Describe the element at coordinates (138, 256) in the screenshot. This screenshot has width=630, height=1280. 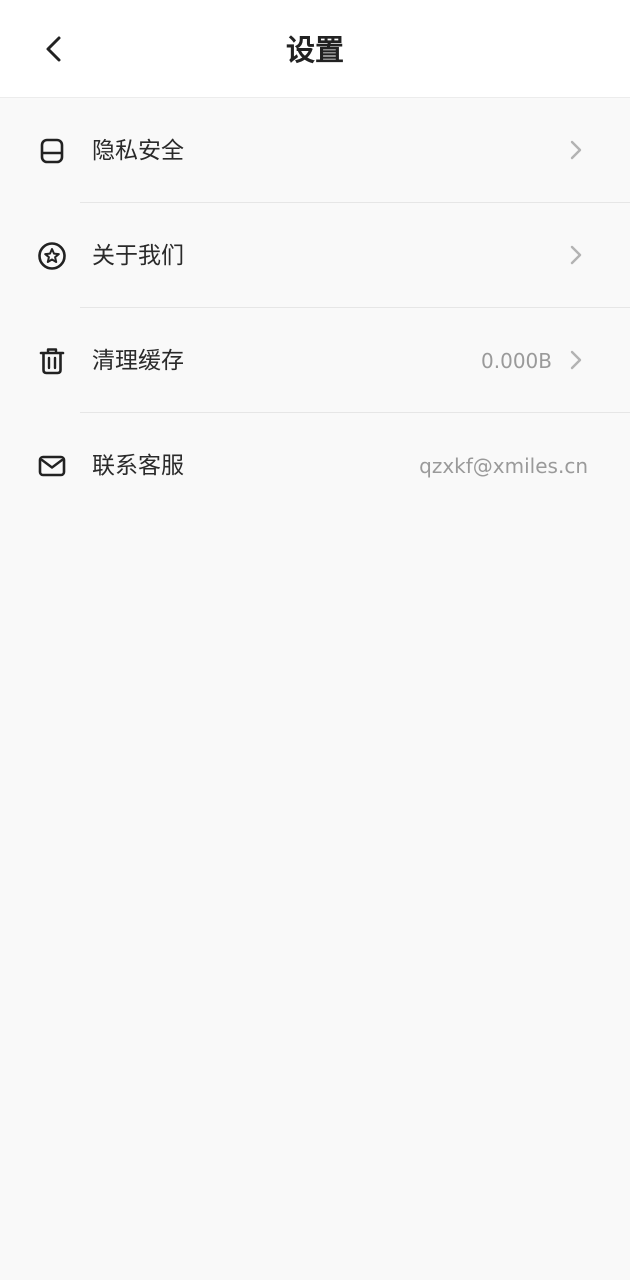
I see `about-us-label: 关于我们` at that location.